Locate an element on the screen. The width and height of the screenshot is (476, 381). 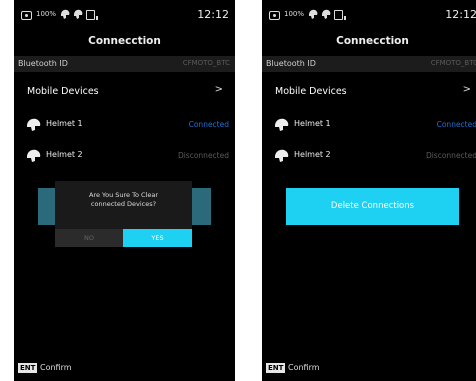
yes-button-label: YES is located at coordinates (157, 238).